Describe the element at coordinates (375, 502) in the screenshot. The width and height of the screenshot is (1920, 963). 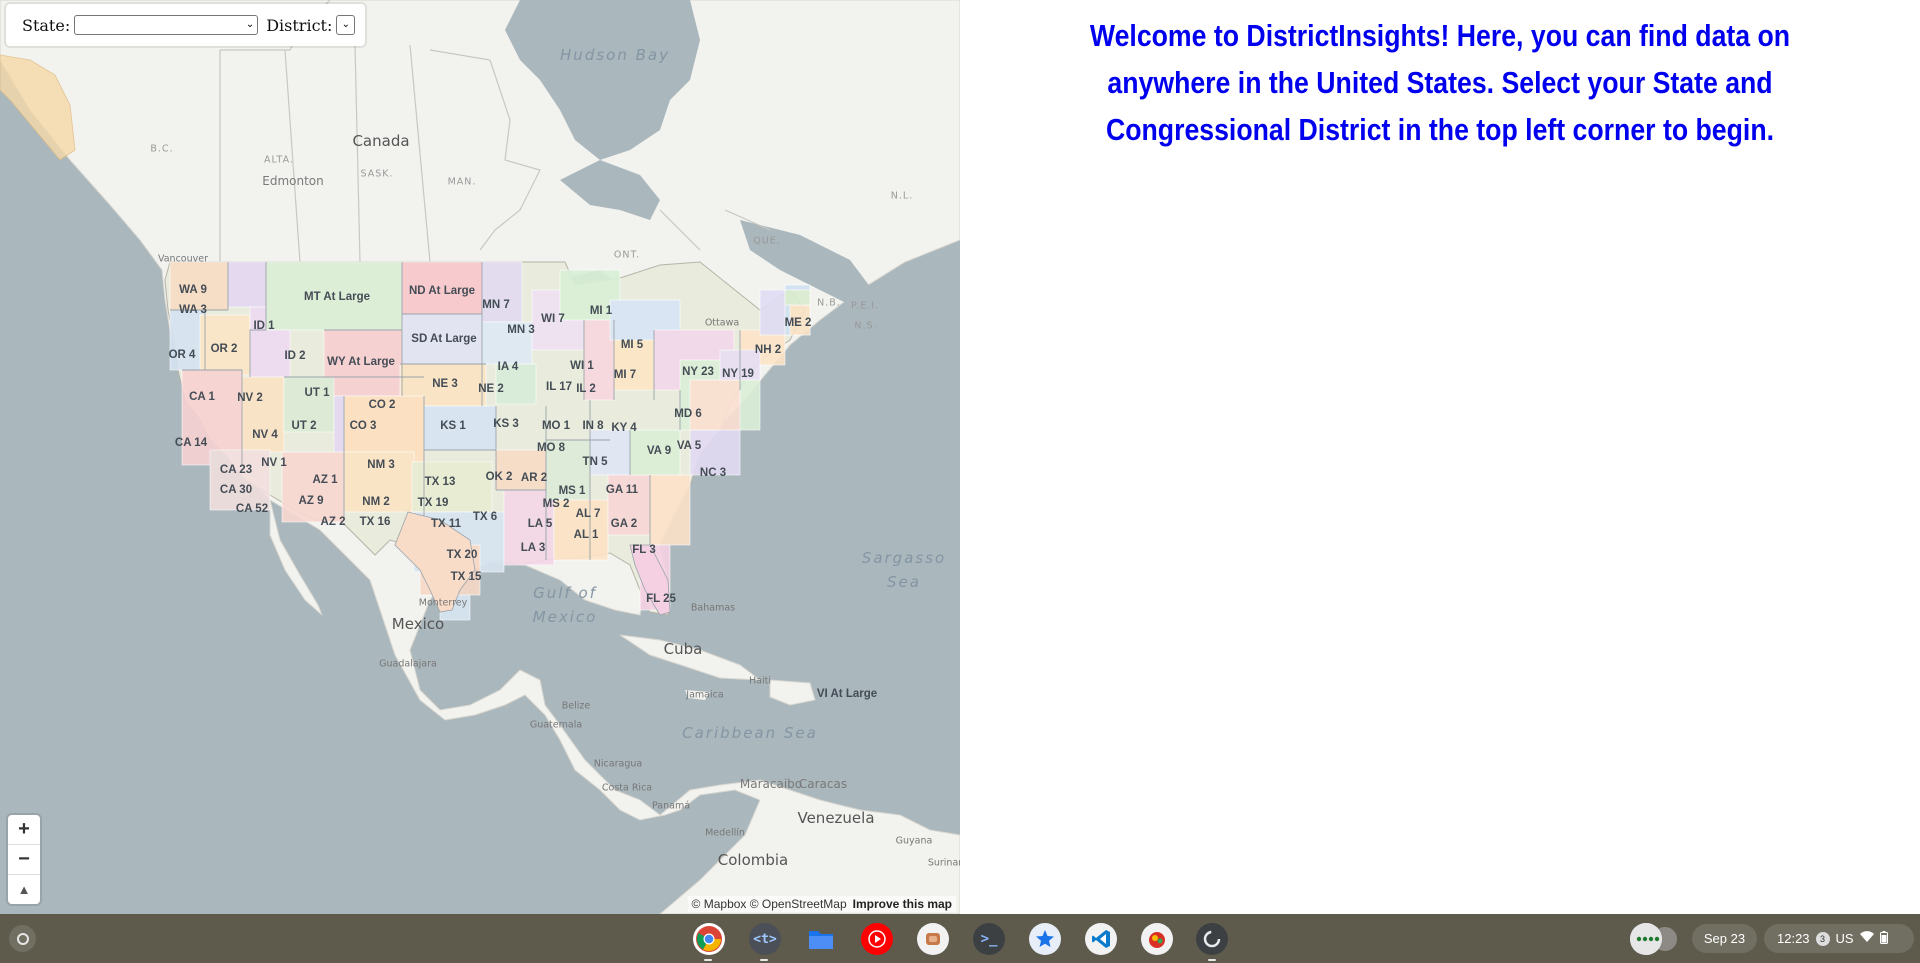
I see `district-label: NM 2` at that location.